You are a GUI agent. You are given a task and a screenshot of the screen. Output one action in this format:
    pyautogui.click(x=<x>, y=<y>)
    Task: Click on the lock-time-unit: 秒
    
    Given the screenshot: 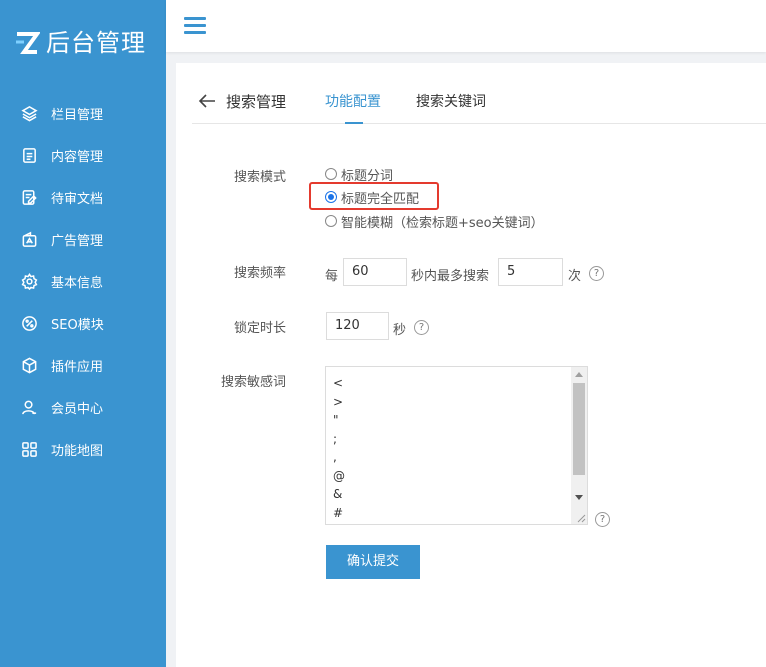 What is the action you would take?
    pyautogui.click(x=400, y=330)
    